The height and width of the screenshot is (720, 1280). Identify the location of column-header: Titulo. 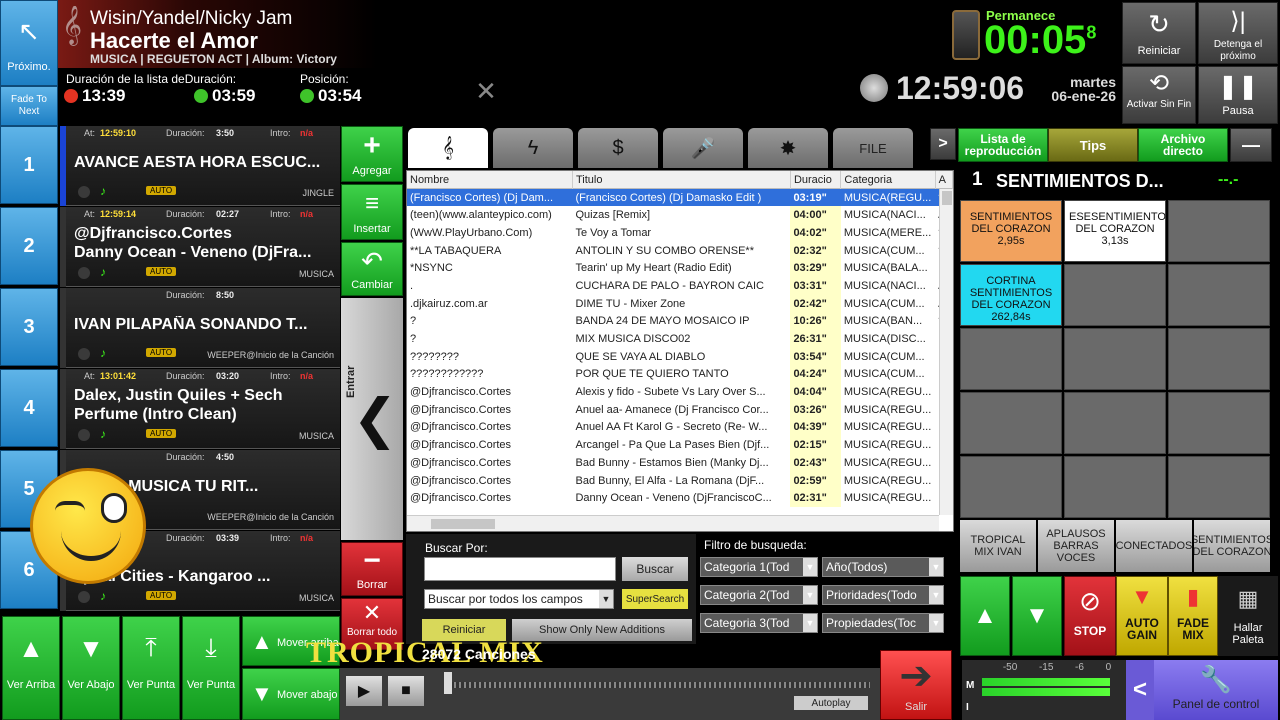
(681, 180).